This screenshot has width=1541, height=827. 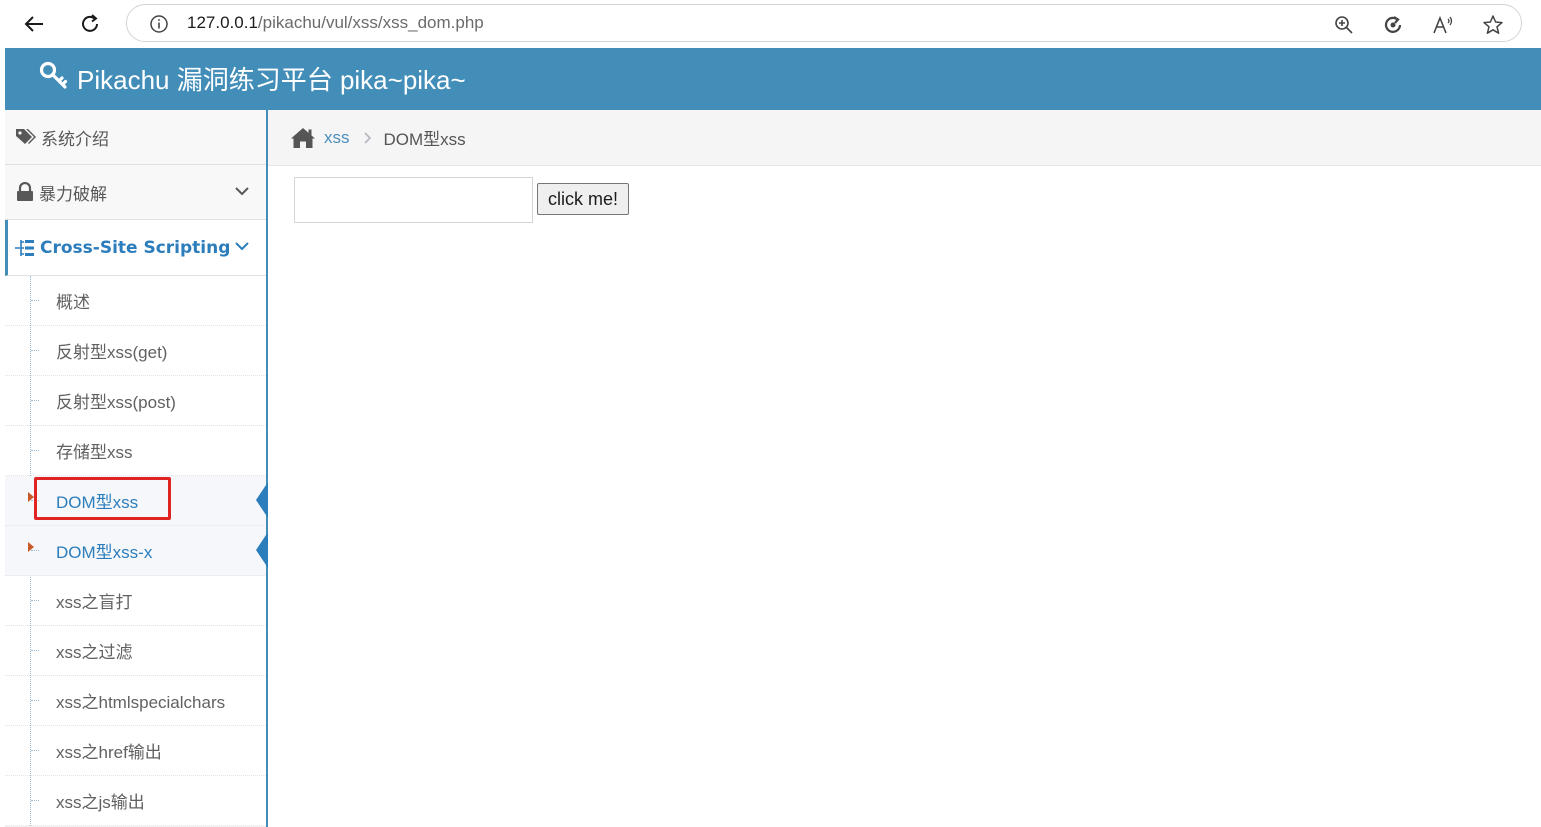 What do you see at coordinates (135, 451) in the screenshot?
I see `submenu-item-stored: 存储型xss` at bounding box center [135, 451].